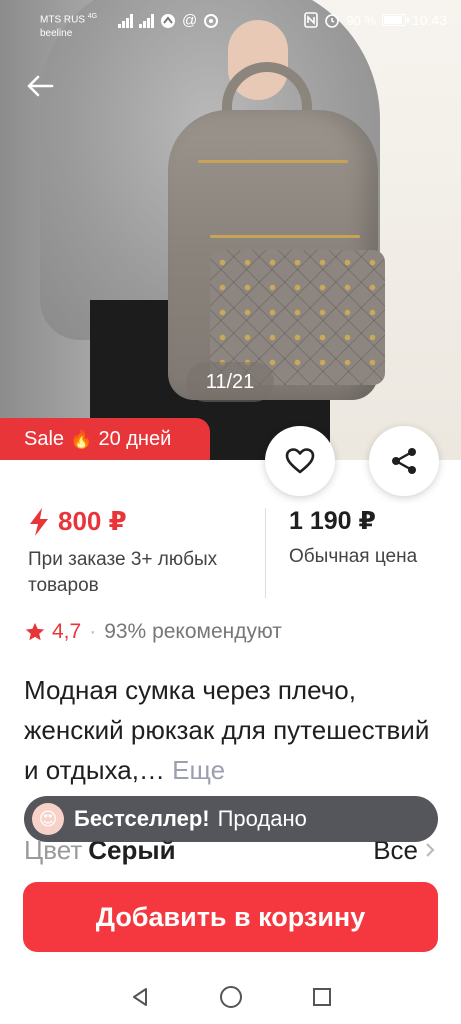  What do you see at coordinates (211, 20) in the screenshot?
I see `circle-icon` at bounding box center [211, 20].